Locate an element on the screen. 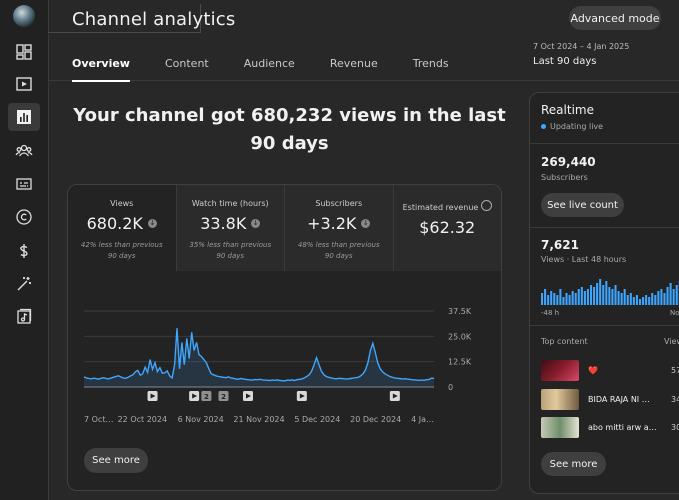 This screenshot has width=679, height=500. x-tick-label: 20 Dec 2024 is located at coordinates (375, 419).